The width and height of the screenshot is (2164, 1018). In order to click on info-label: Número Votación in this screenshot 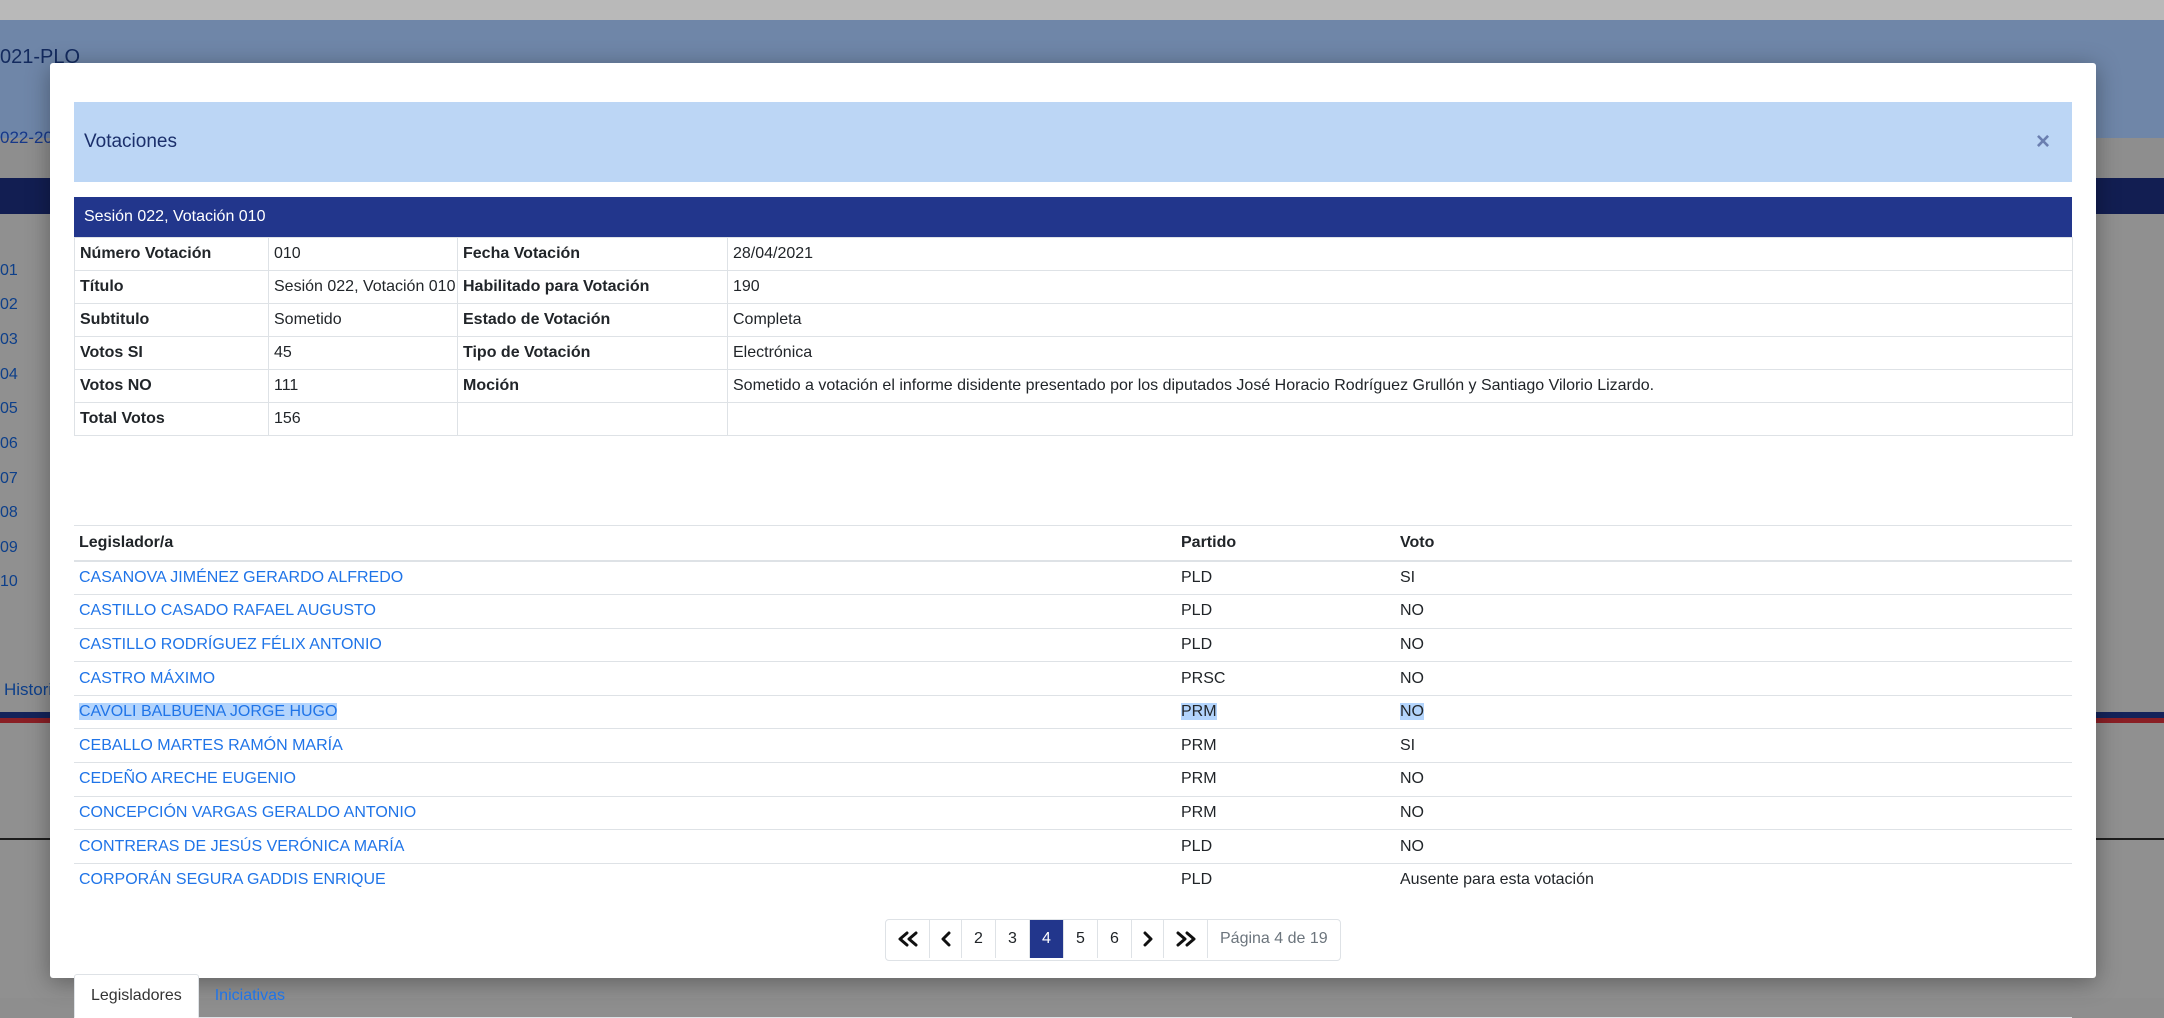, I will do `click(171, 254)`.